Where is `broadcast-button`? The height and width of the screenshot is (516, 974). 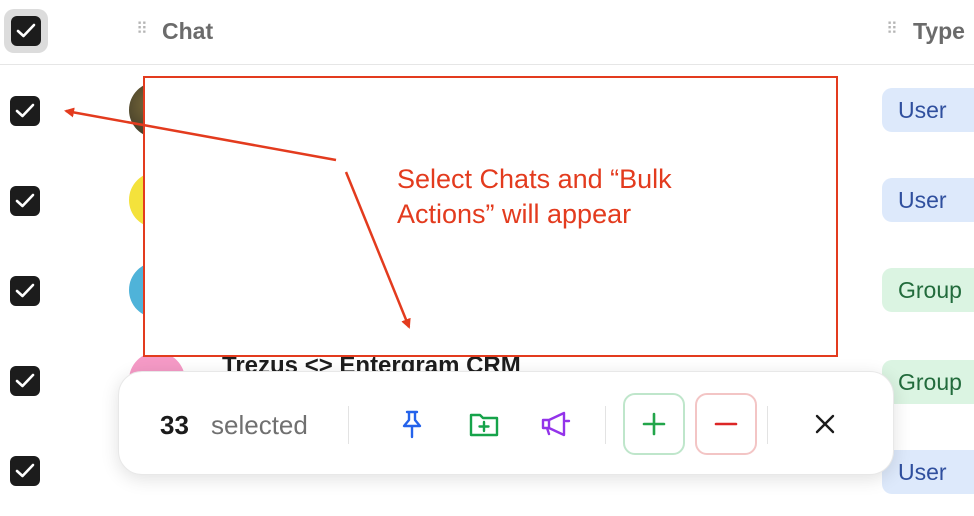 broadcast-button is located at coordinates (556, 424).